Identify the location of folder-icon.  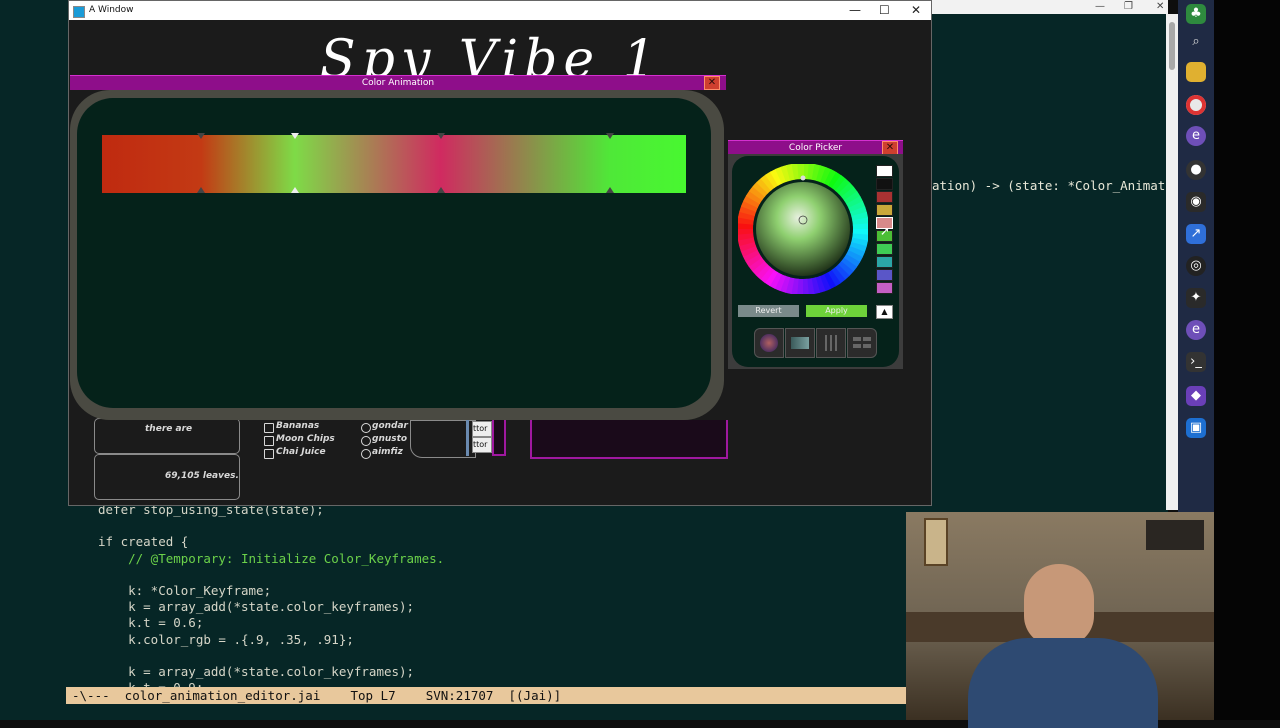
(1196, 72).